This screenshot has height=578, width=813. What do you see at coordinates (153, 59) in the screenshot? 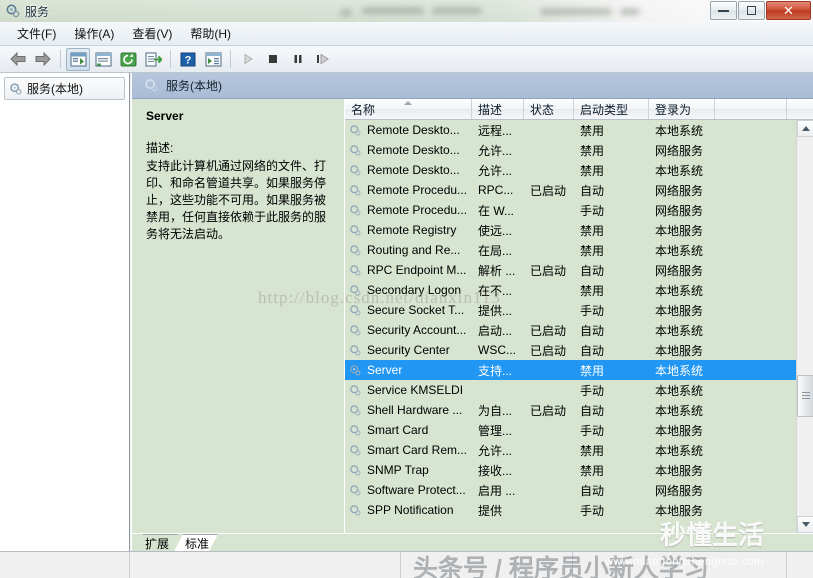
I see `export-list-button` at bounding box center [153, 59].